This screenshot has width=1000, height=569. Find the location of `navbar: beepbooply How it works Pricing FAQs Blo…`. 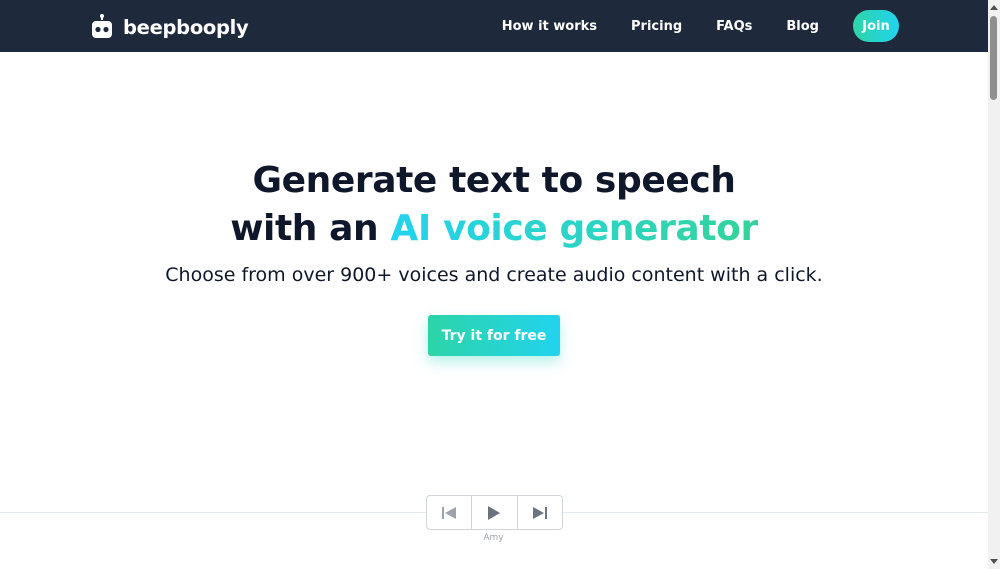

navbar: beepbooply How it works Pricing FAQs Blo… is located at coordinates (494, 26).